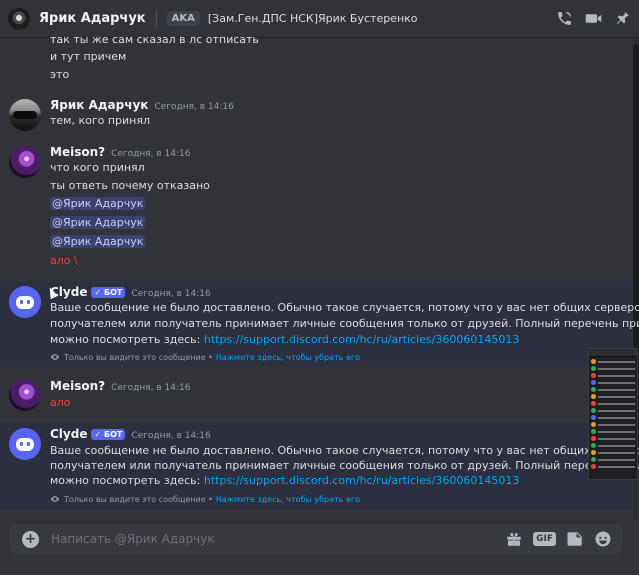 The width and height of the screenshot is (639, 575). Describe the element at coordinates (88, 56) in the screenshot. I see `message-text: и тут причем` at that location.